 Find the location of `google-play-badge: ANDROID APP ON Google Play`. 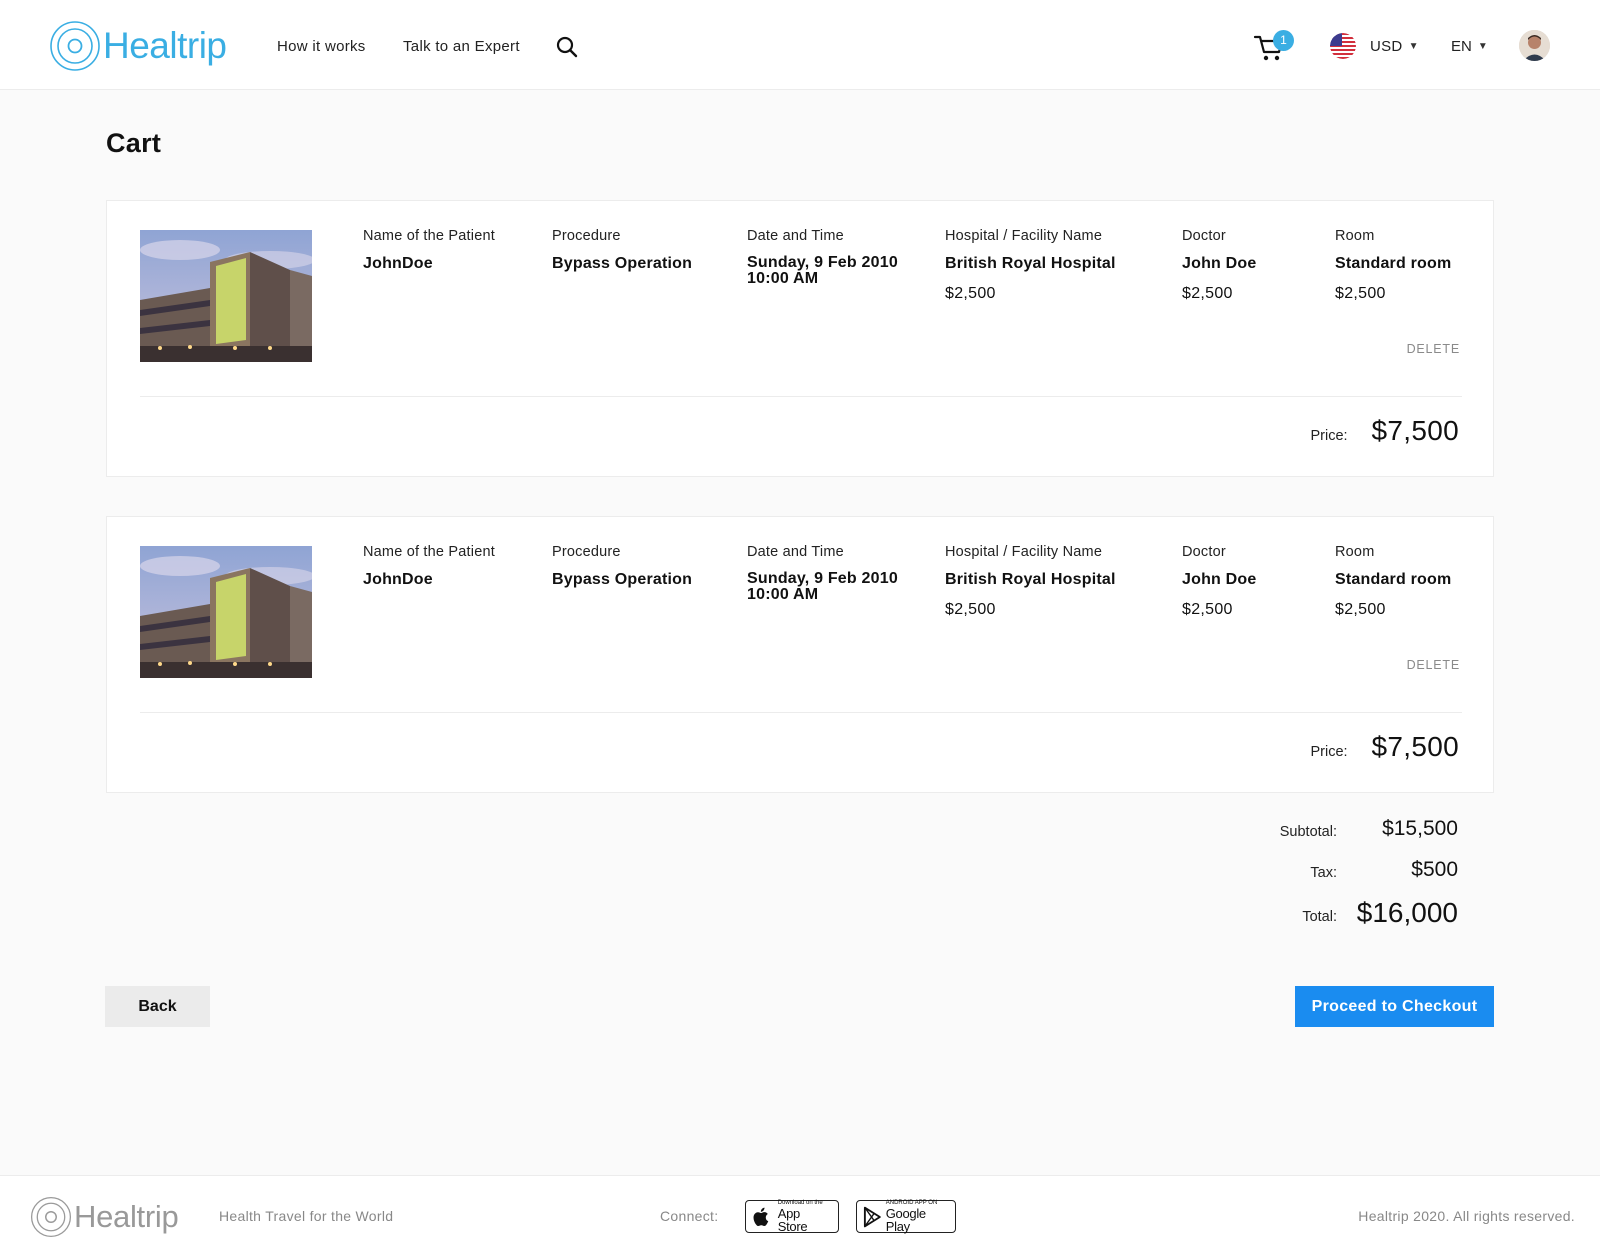

google-play-badge: ANDROID APP ON Google Play is located at coordinates (906, 1216).